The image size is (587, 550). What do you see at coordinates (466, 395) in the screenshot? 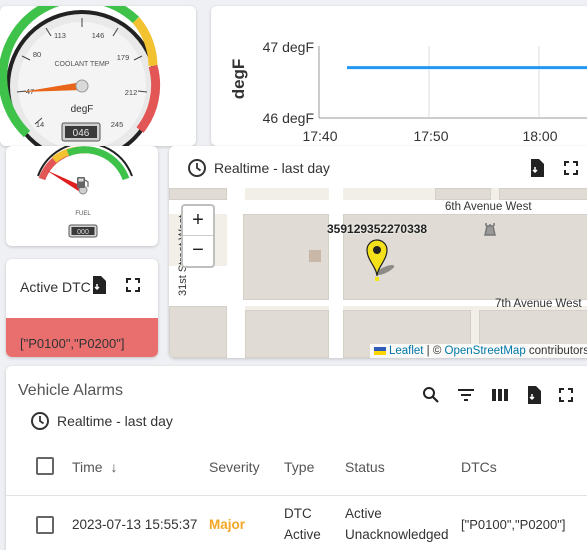
I see `filter-icon` at bounding box center [466, 395].